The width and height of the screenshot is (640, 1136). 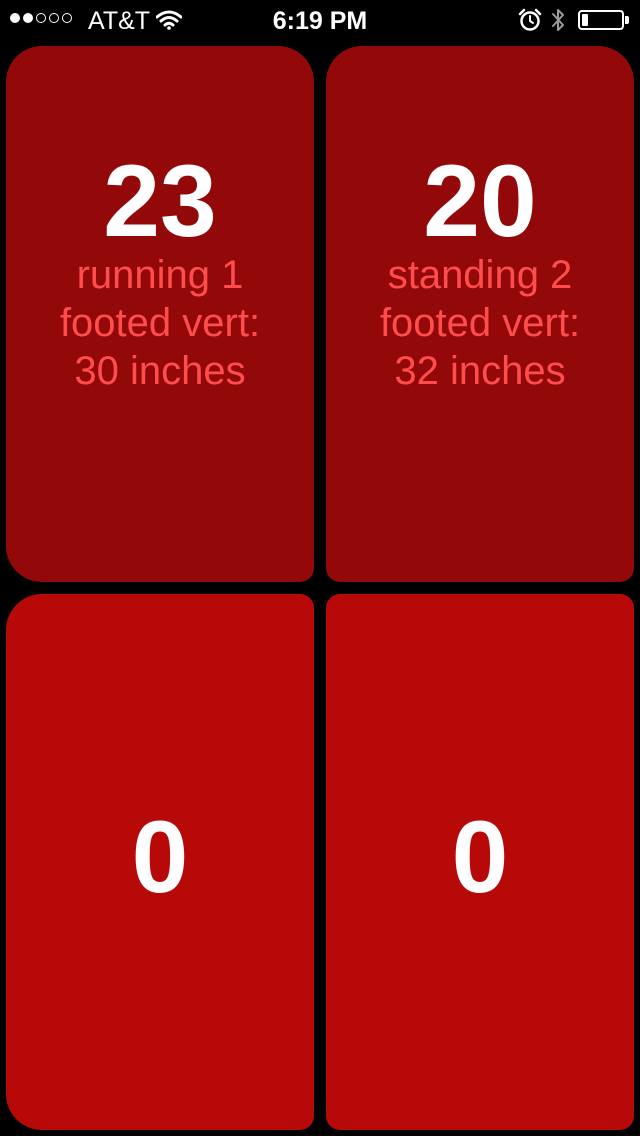 What do you see at coordinates (627, 20) in the screenshot?
I see `battery-tip` at bounding box center [627, 20].